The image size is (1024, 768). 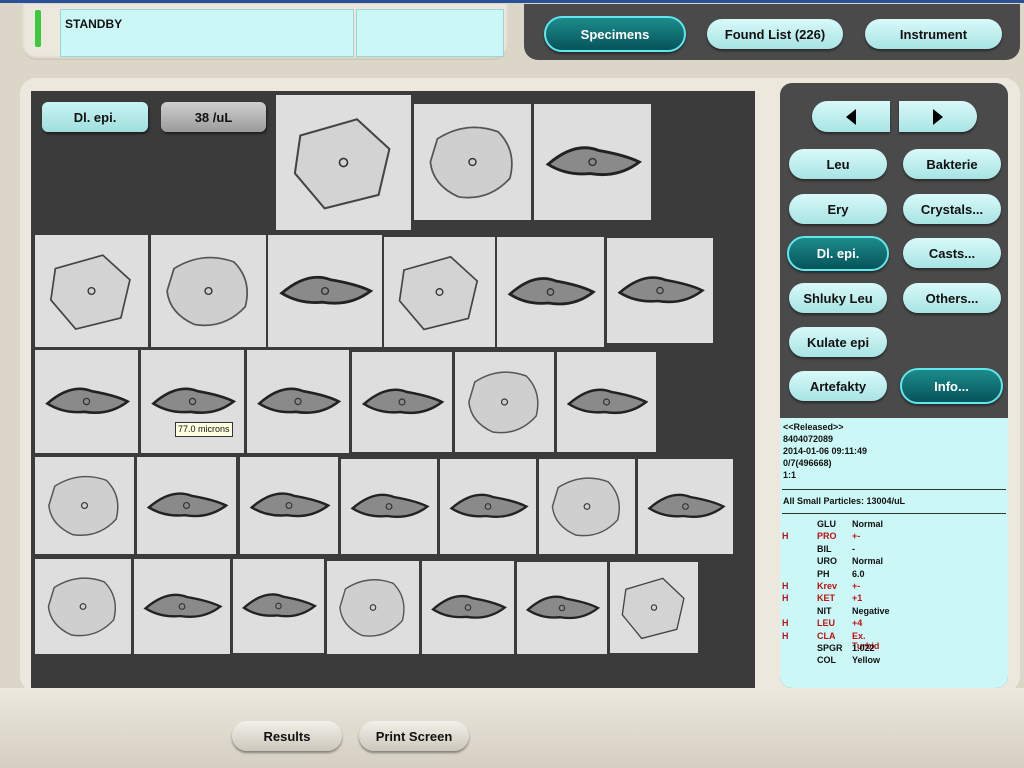 I want to click on specimens-button: Specimens, so click(x=615, y=34).